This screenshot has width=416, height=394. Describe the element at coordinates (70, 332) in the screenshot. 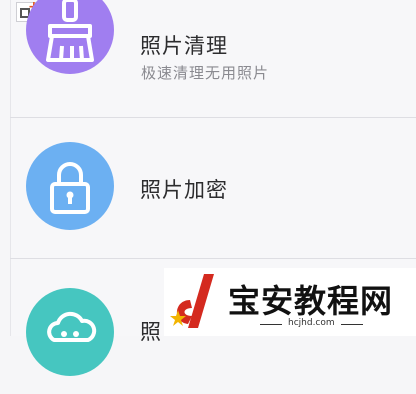

I see `cloud-icon` at that location.